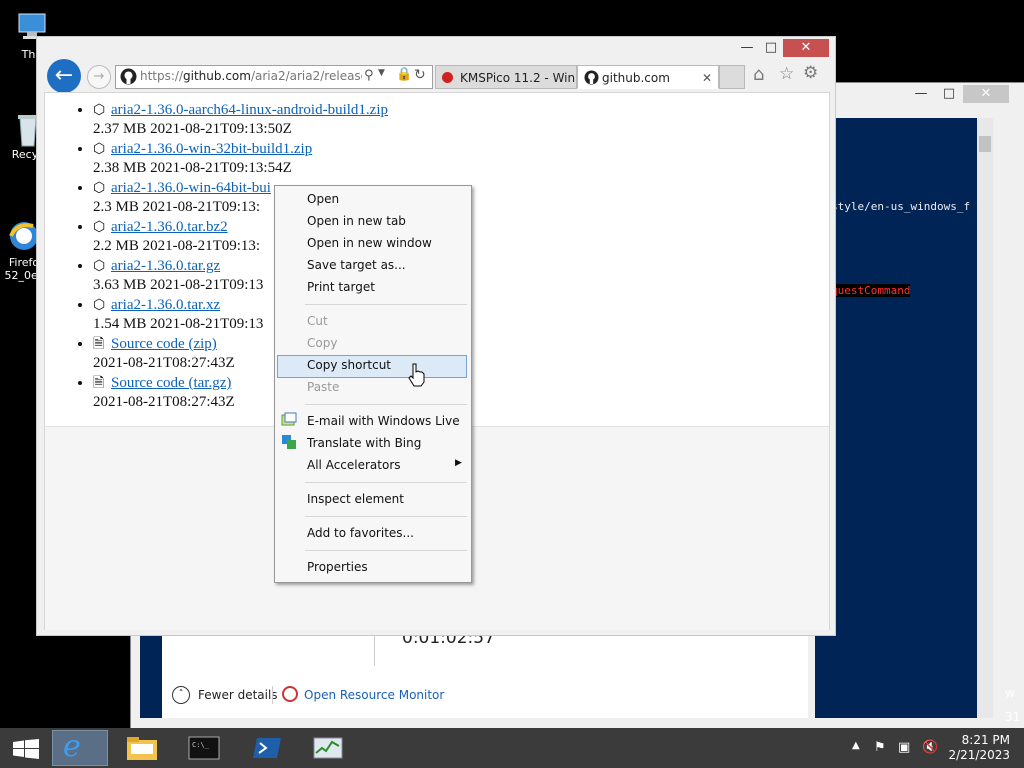  I want to click on arrow-right-icon: →, so click(99, 76).